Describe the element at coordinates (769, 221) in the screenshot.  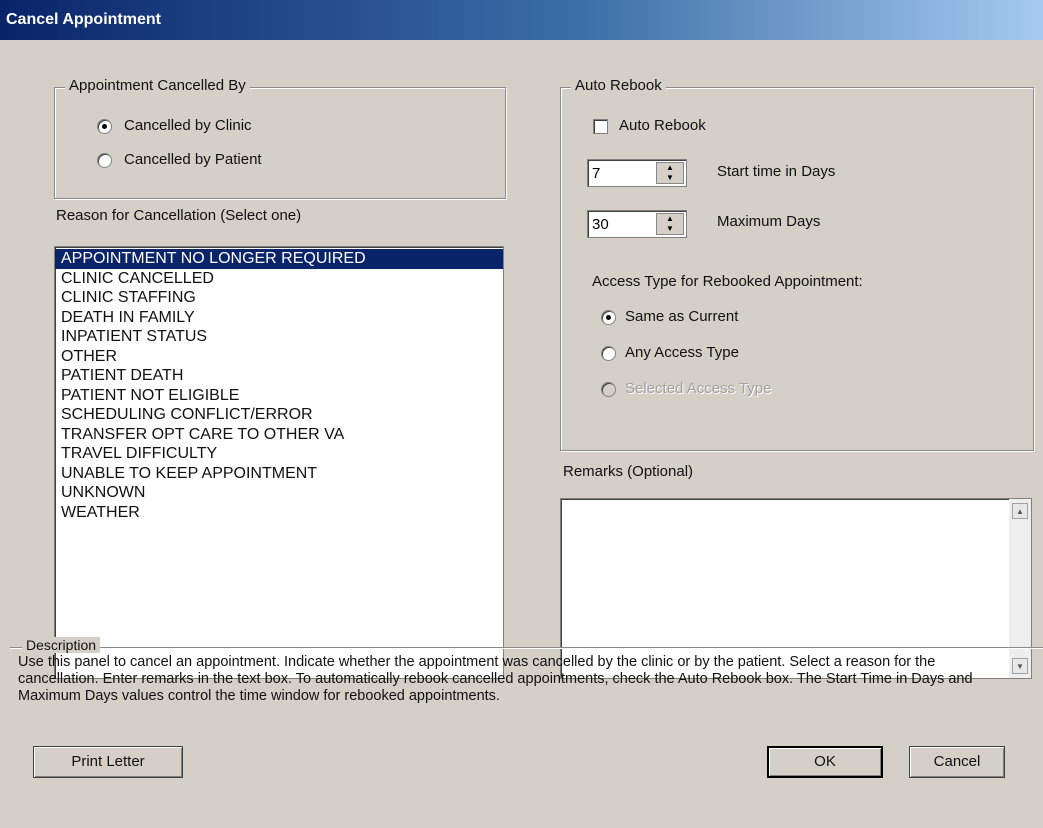
I see `max-days-label: Maximum Days` at that location.